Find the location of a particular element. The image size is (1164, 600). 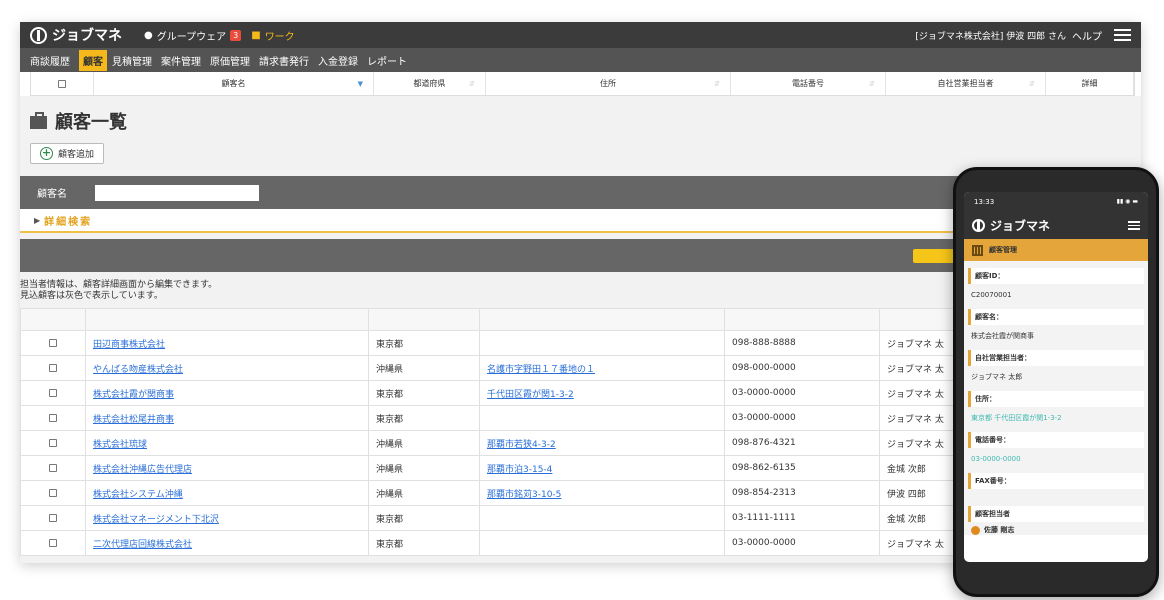

nav-groupware: ● グループウェア 3 is located at coordinates (193, 35).